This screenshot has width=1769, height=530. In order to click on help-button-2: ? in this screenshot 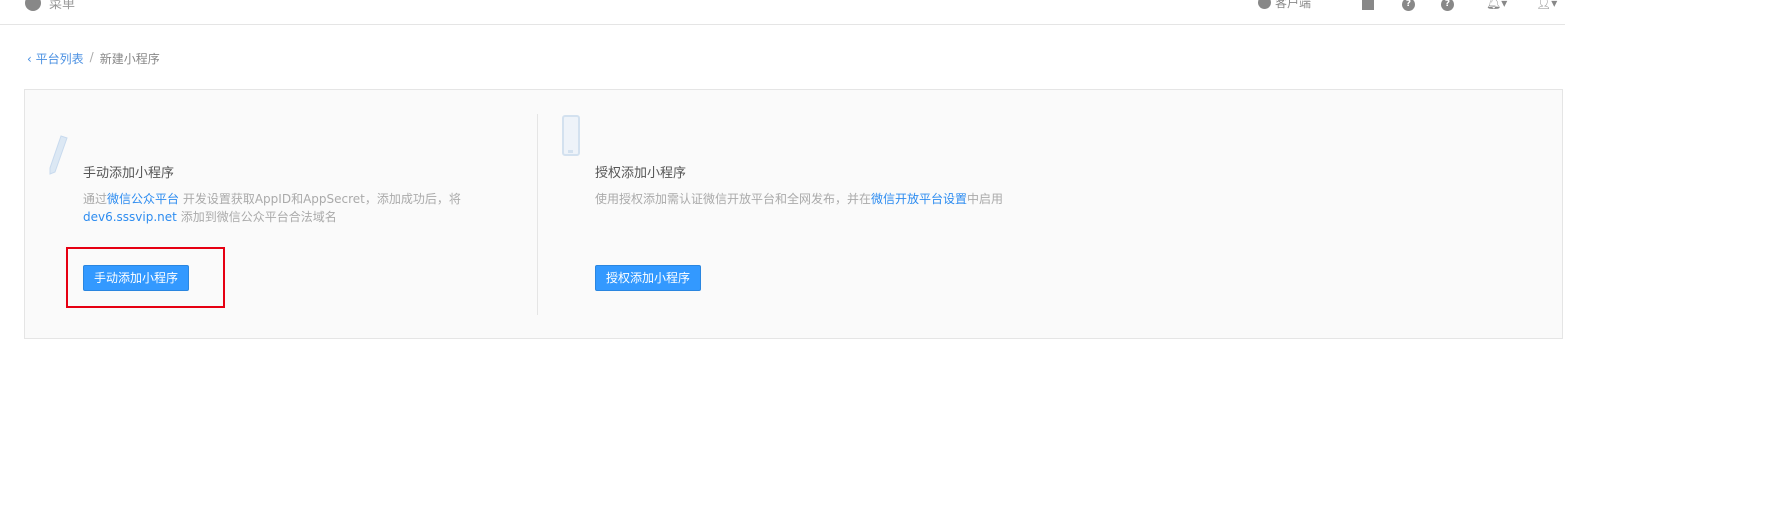, I will do `click(1447, 5)`.